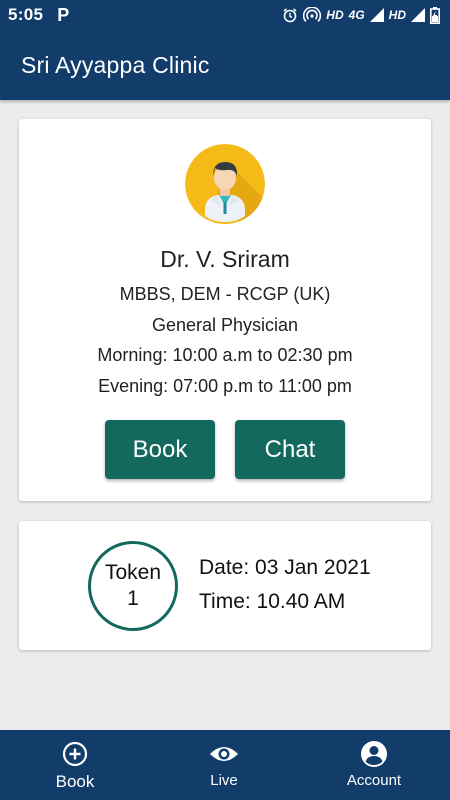 This screenshot has height=800, width=450. I want to click on network-type-label: 4G, so click(356, 15).